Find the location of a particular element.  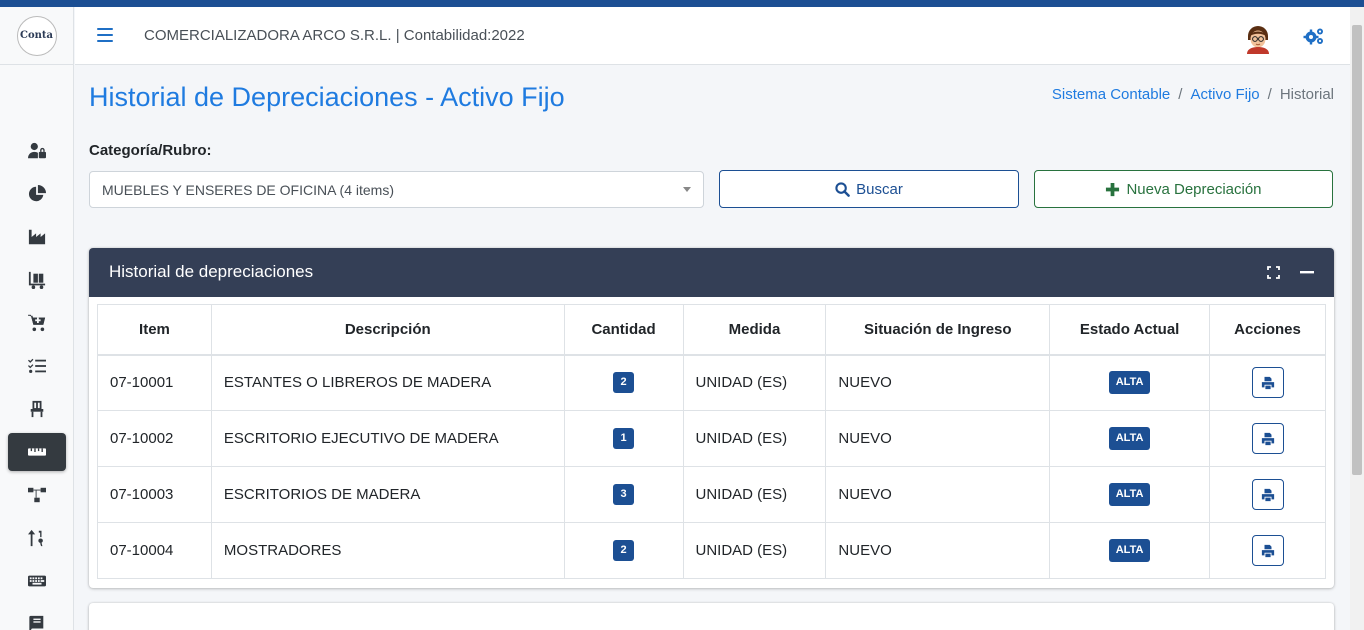

chevron-down-icon is located at coordinates (687, 189).